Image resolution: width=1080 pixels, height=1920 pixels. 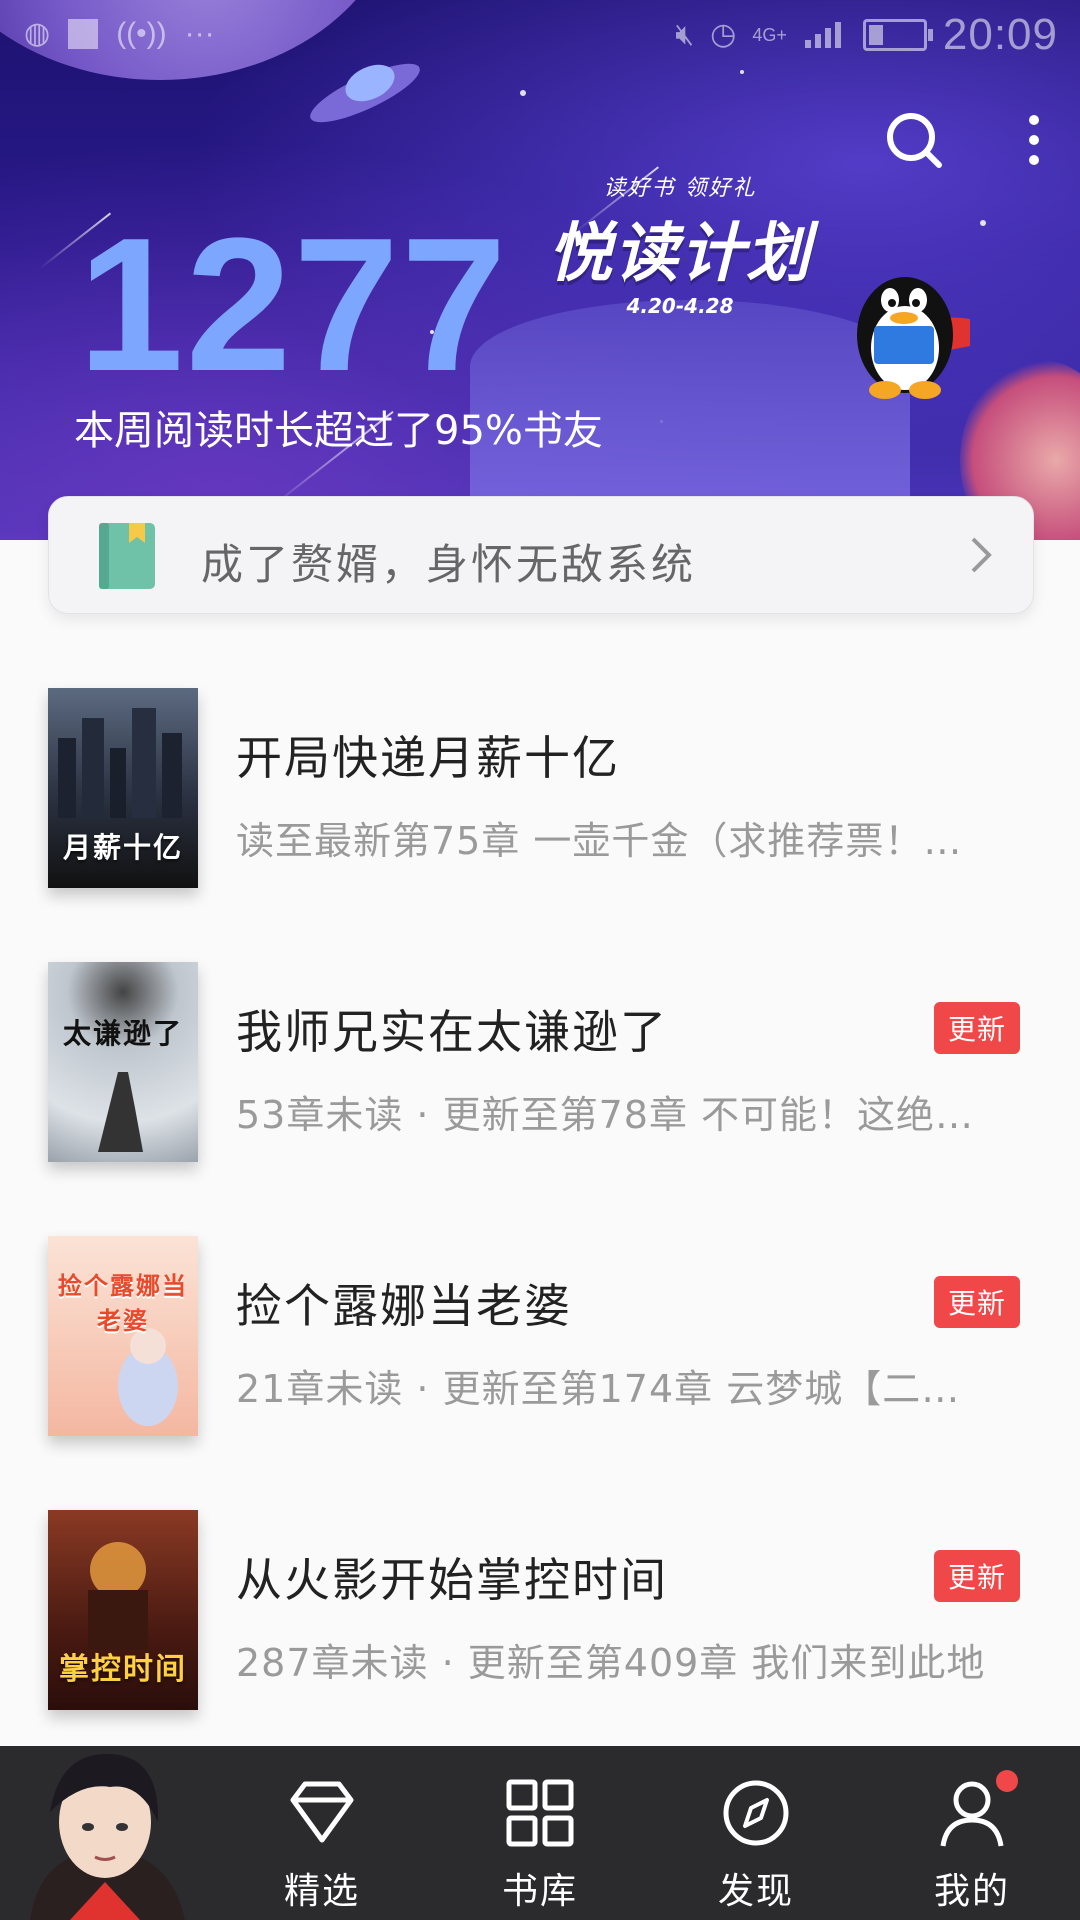 I want to click on bottom-navigation: 精选 书库 发现 我的, so click(x=540, y=1833).